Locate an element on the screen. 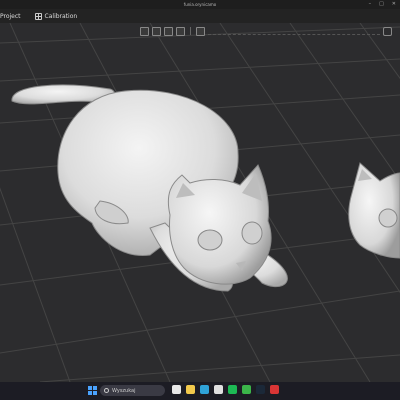 This screenshot has height=400, width=400. title-bar: funia.orynicamo – □ ✕ is located at coordinates (200, 4).